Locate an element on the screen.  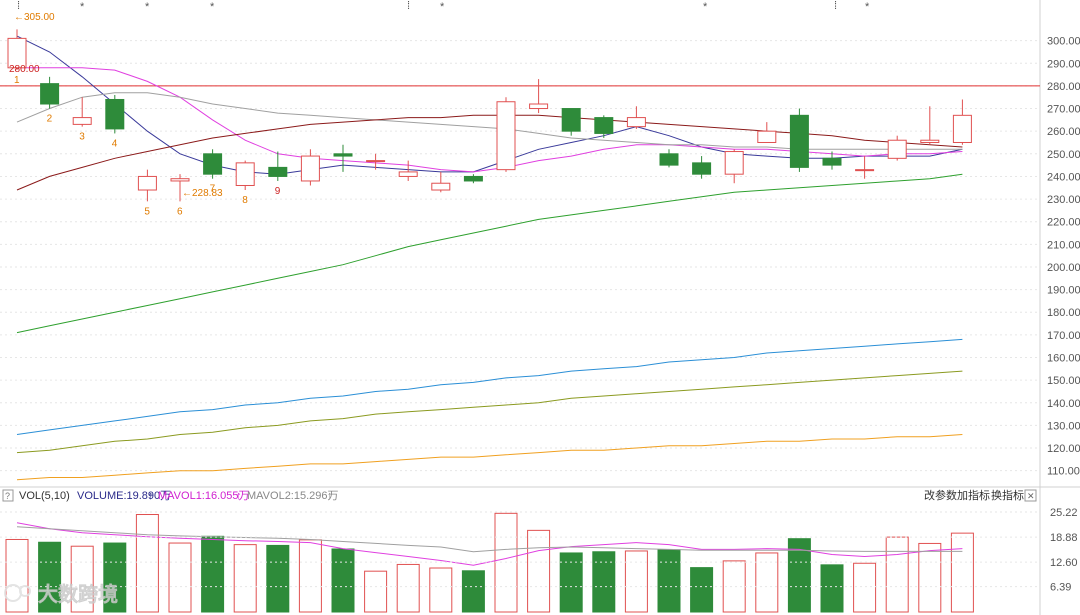
price-tick-label: 270.00 is located at coordinates (1063, 110).